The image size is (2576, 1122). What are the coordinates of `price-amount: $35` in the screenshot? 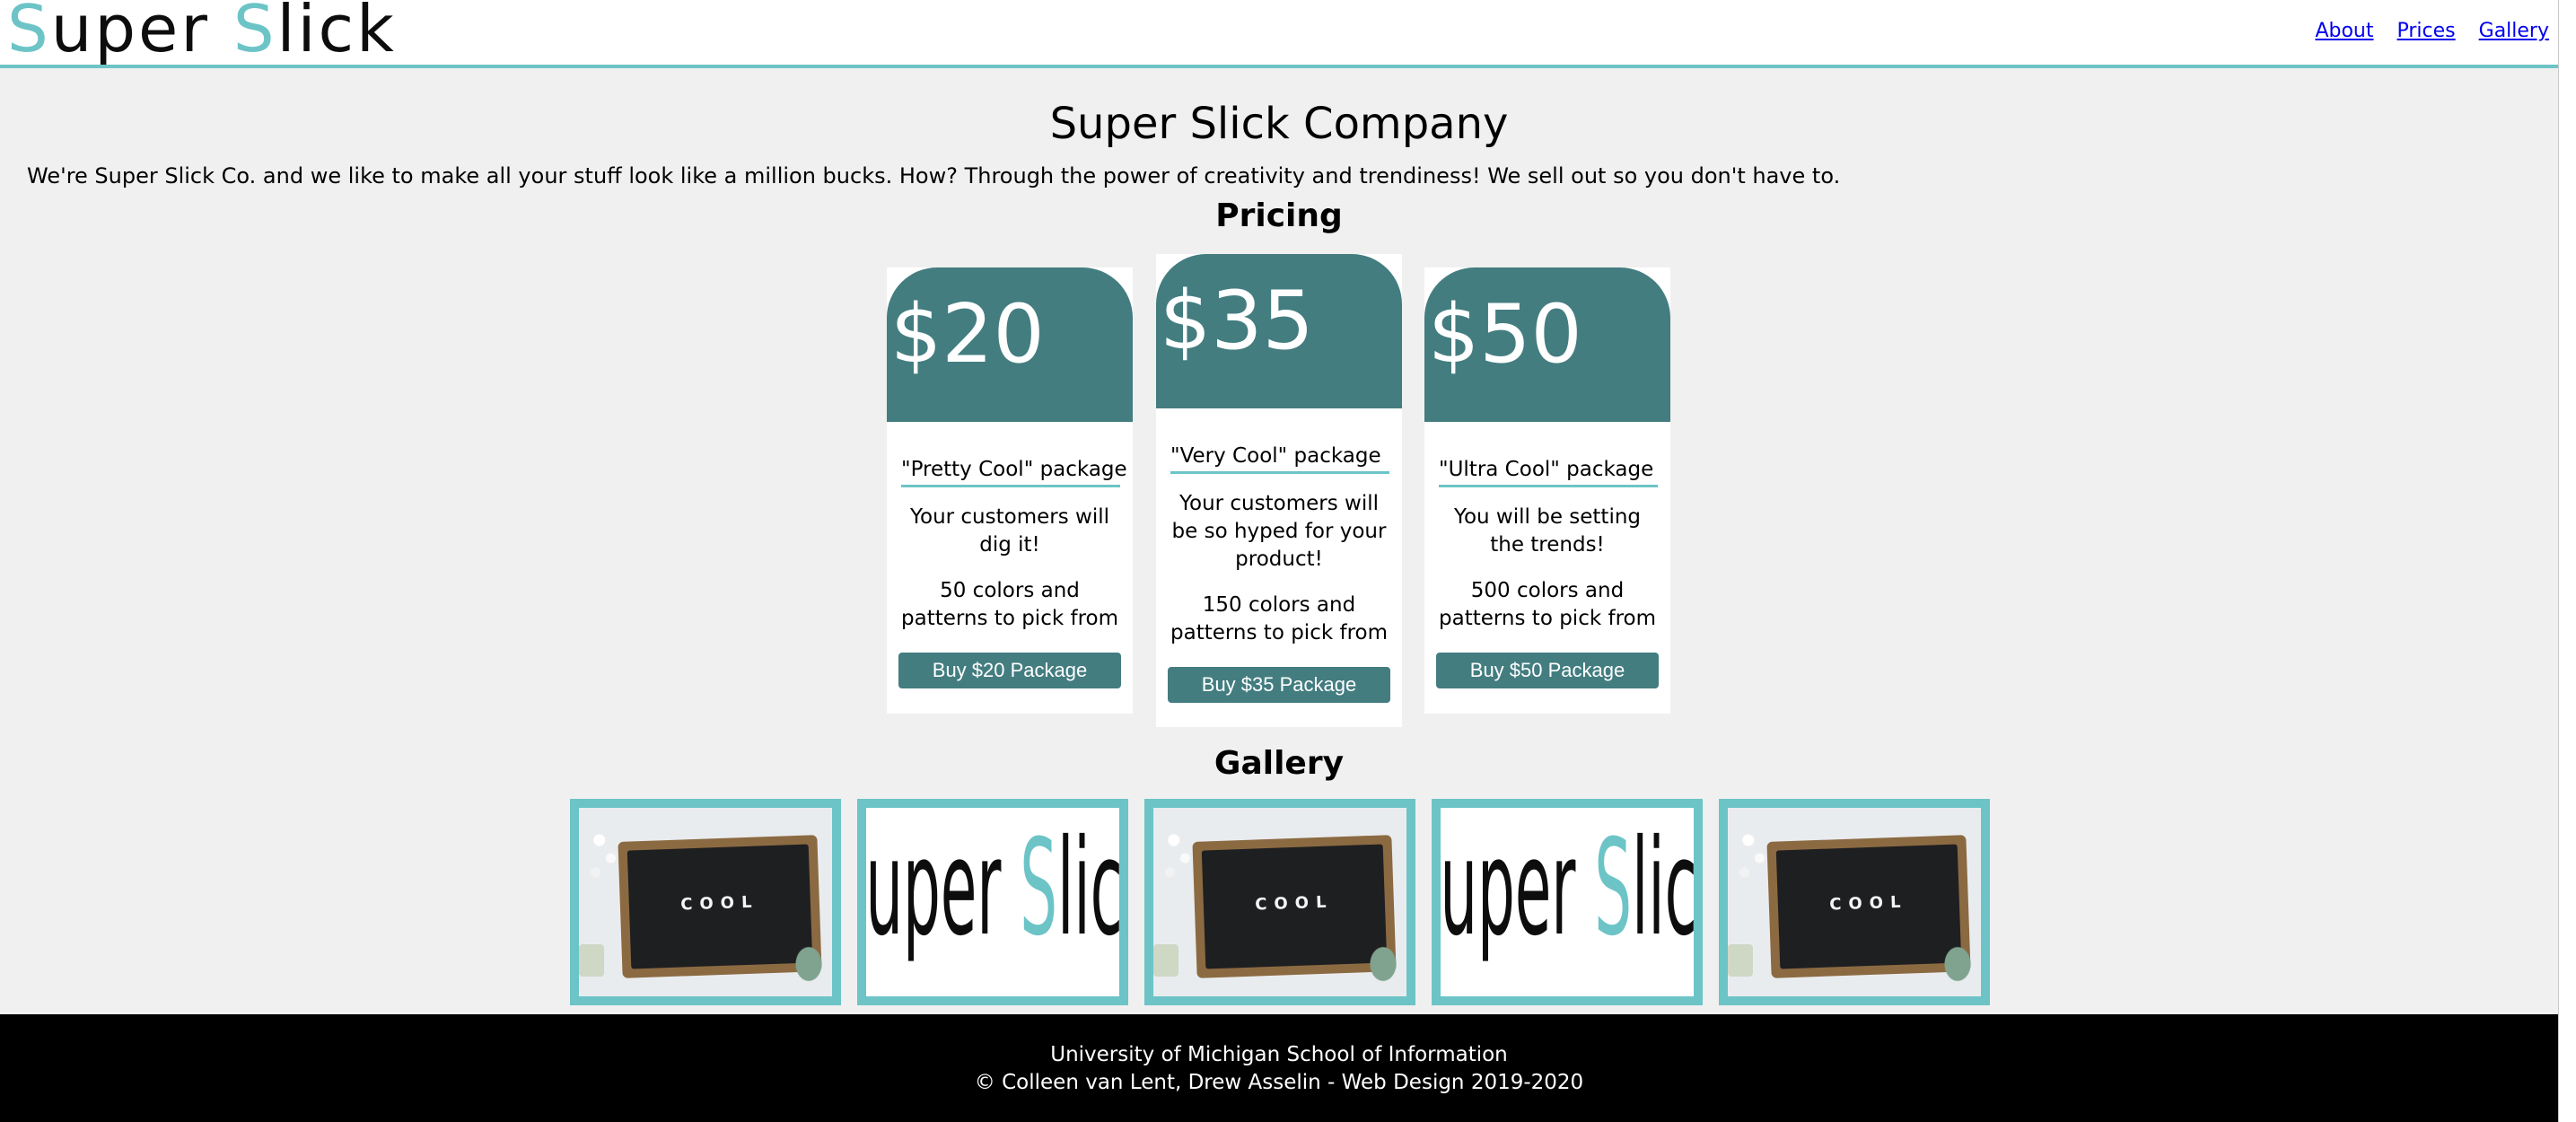 It's located at (1237, 321).